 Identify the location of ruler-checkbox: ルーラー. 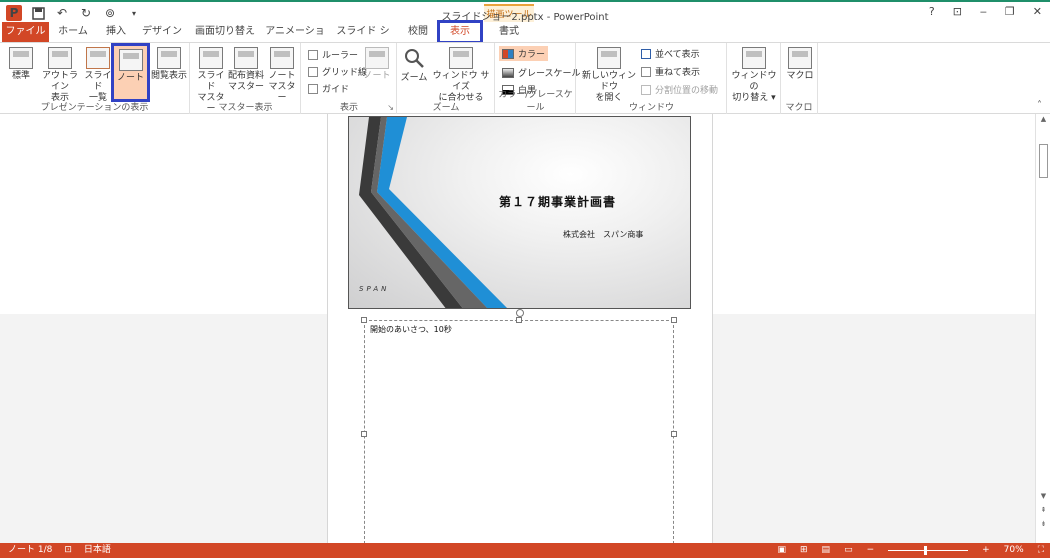
(333, 54).